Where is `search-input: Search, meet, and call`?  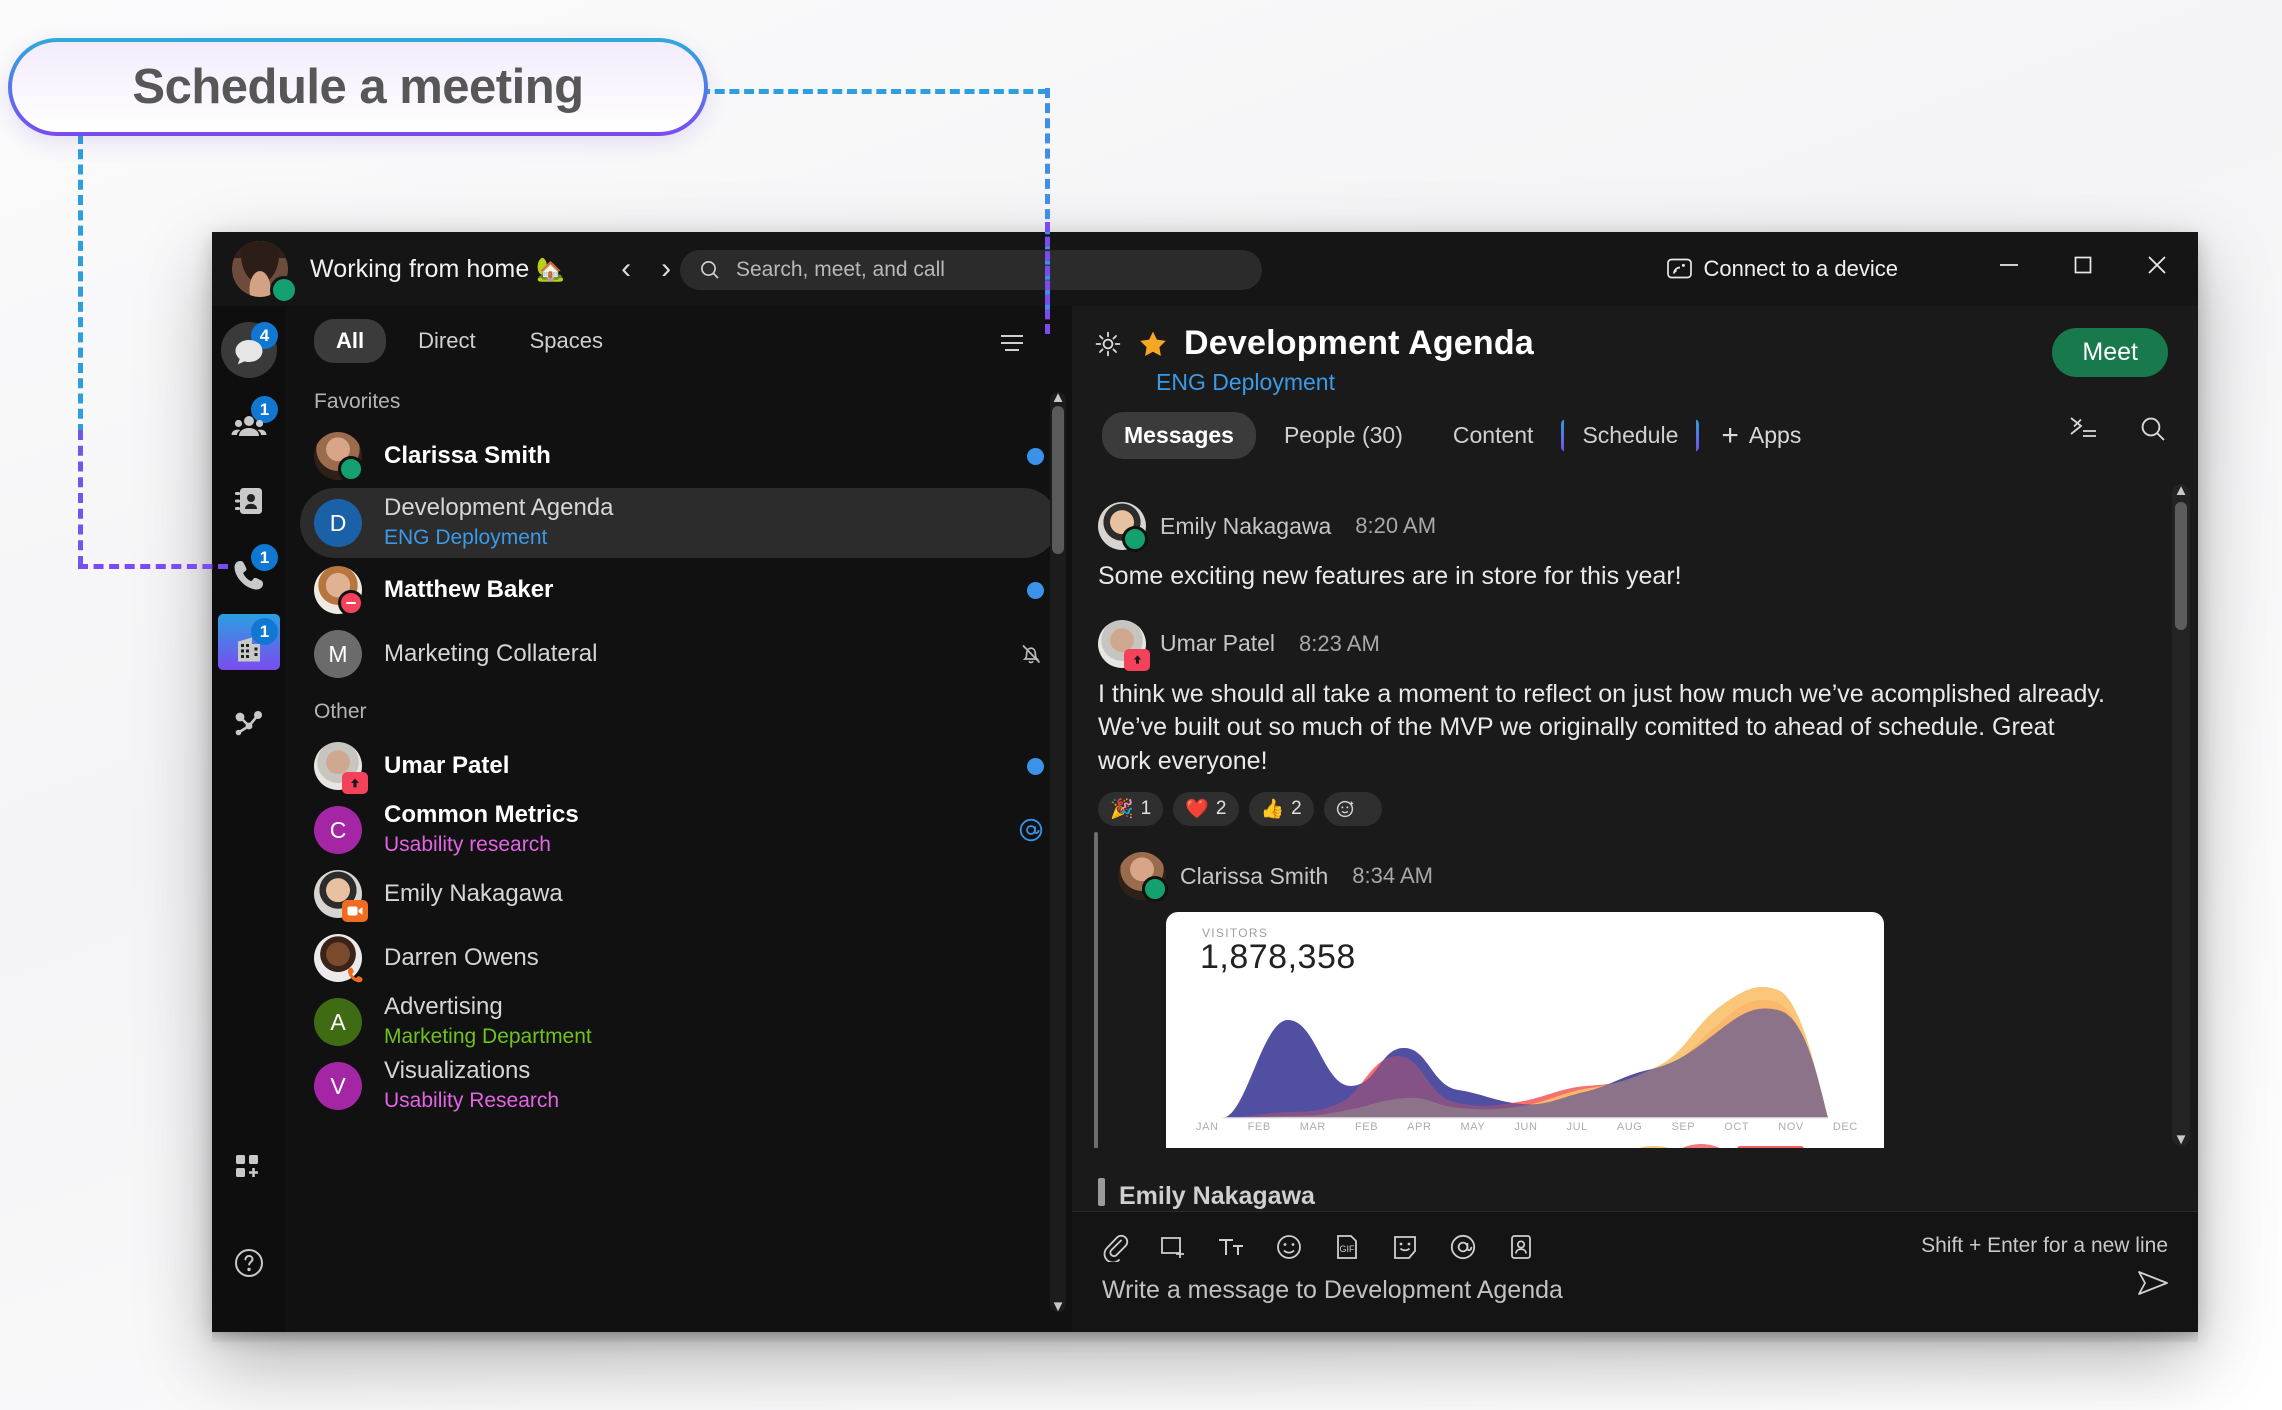
search-input: Search, meet, and call is located at coordinates (971, 270).